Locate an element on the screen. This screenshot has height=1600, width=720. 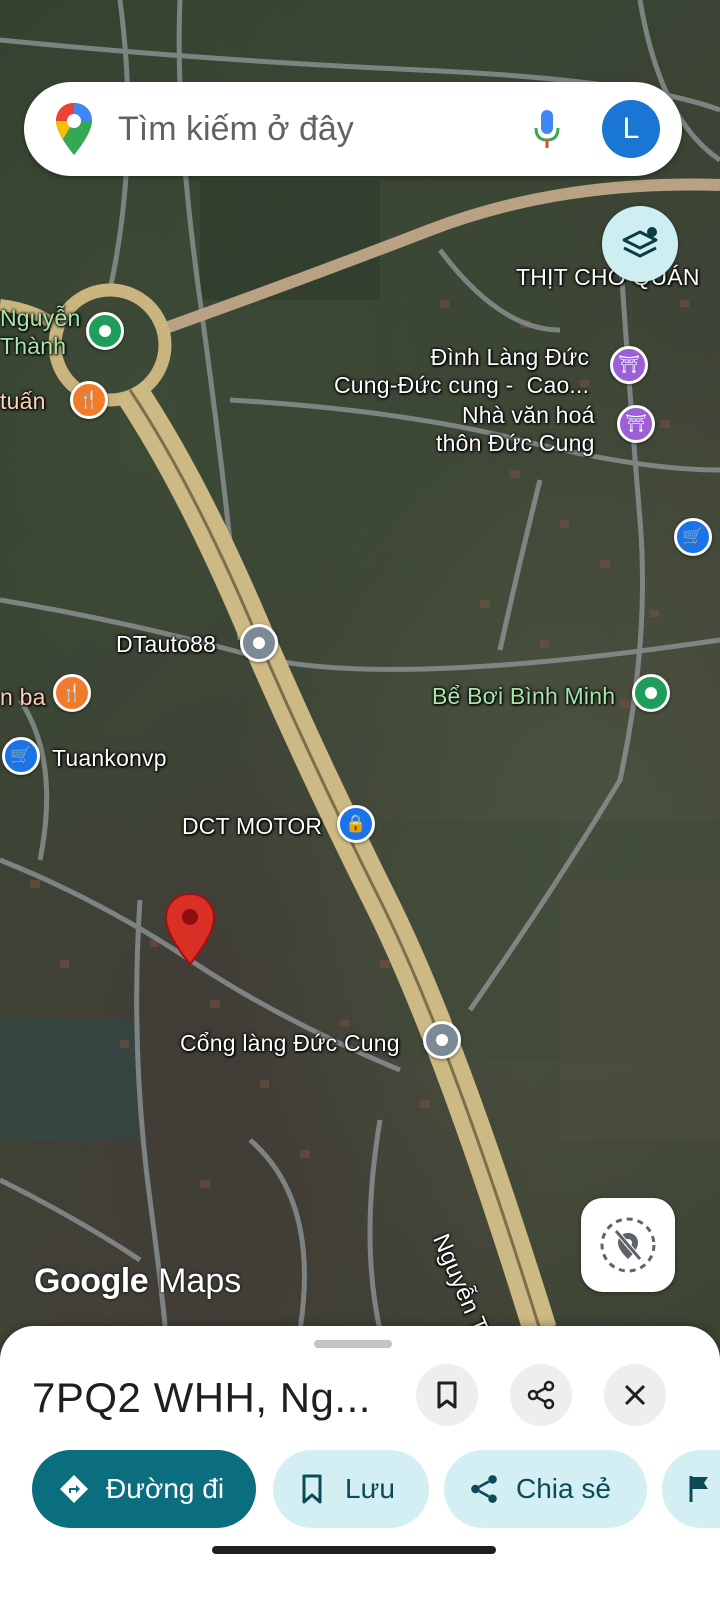
directions-button: Đường đi is located at coordinates (144, 1489).